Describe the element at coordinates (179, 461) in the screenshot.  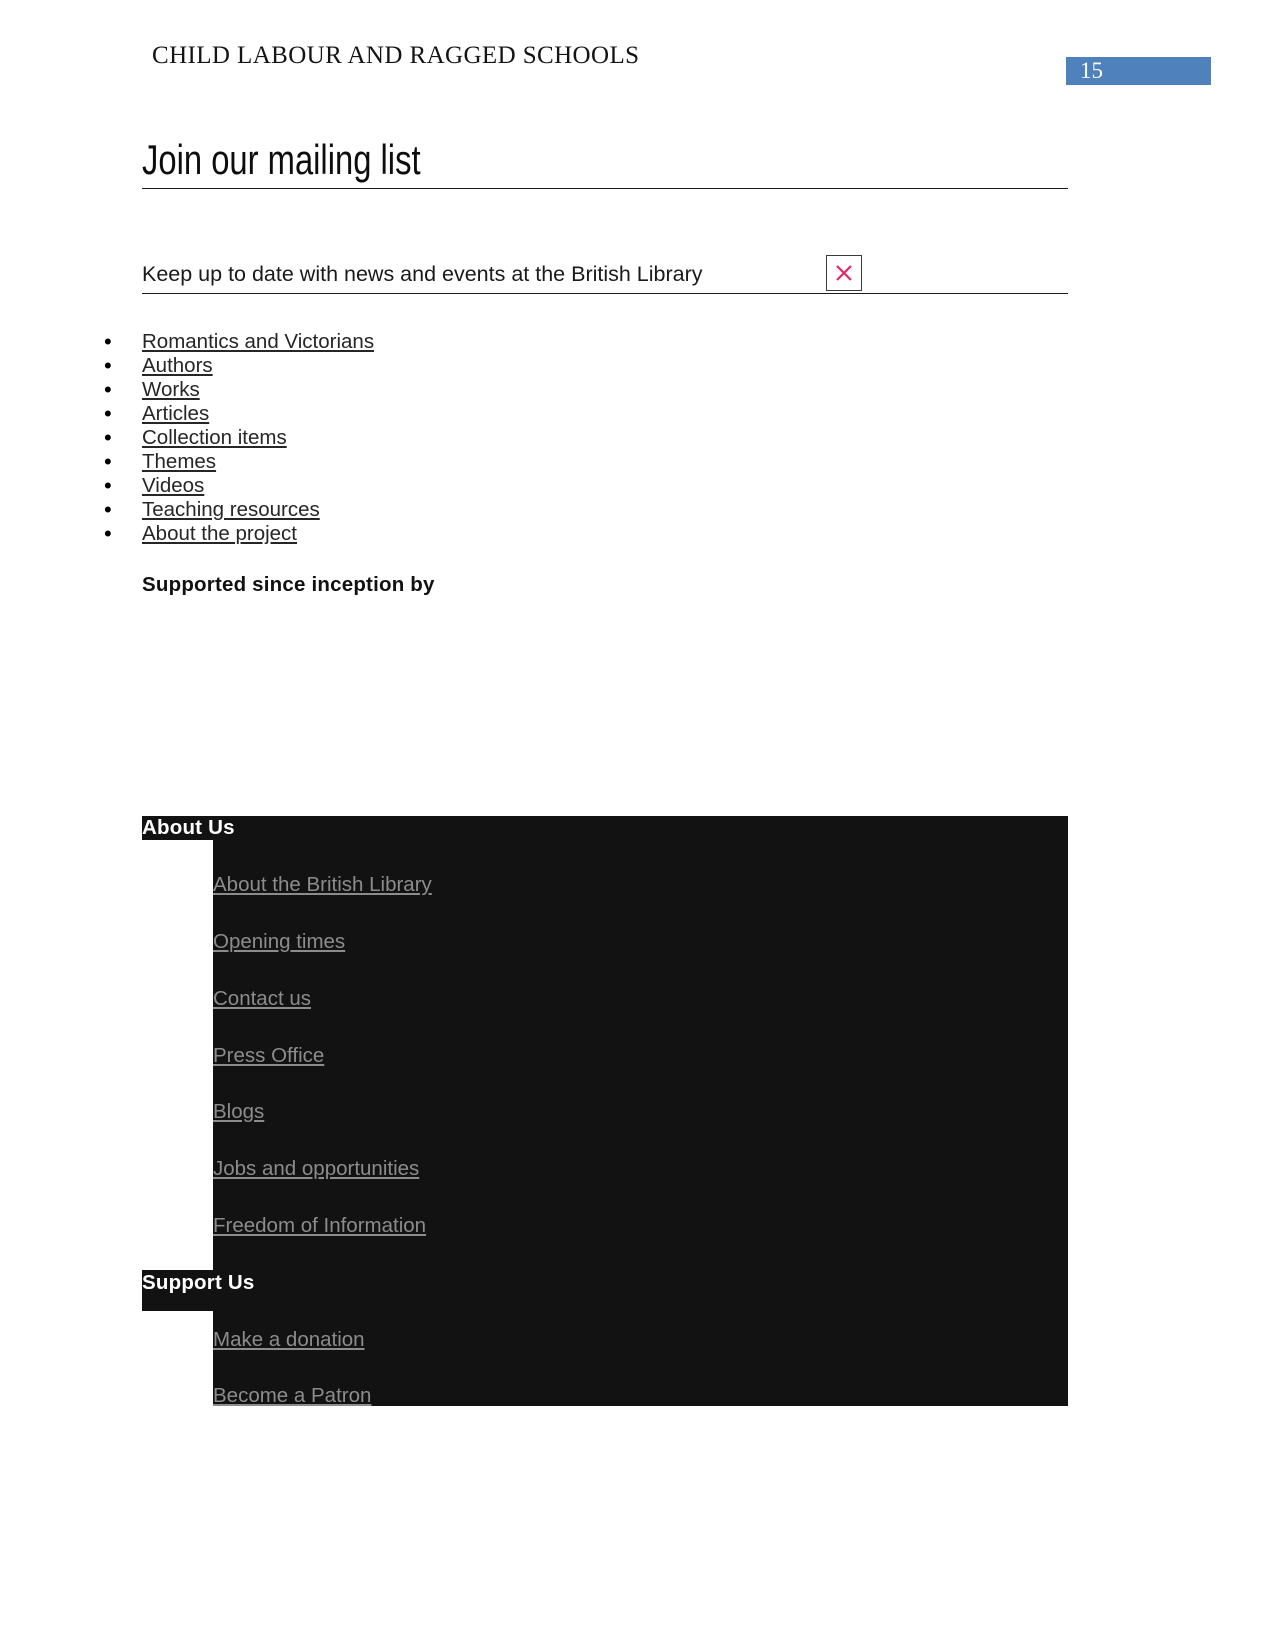
I see `nav-link-themes: Themes` at that location.